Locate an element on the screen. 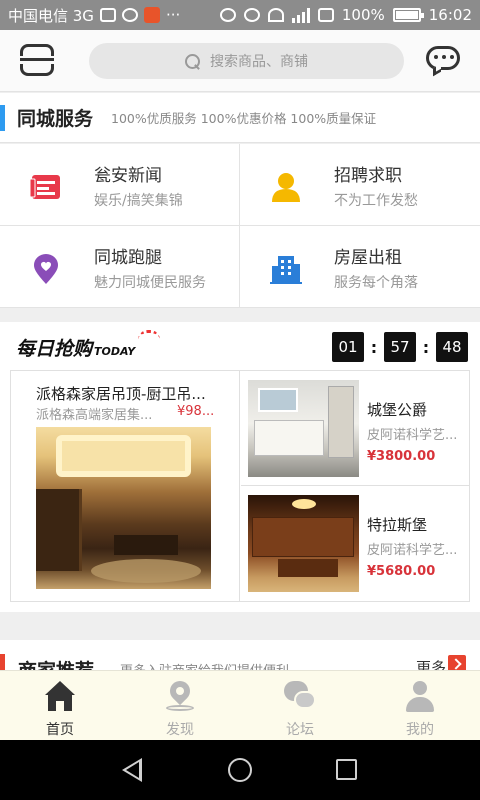 The image size is (480, 800). more-notifications-icon: ··· is located at coordinates (173, 15).